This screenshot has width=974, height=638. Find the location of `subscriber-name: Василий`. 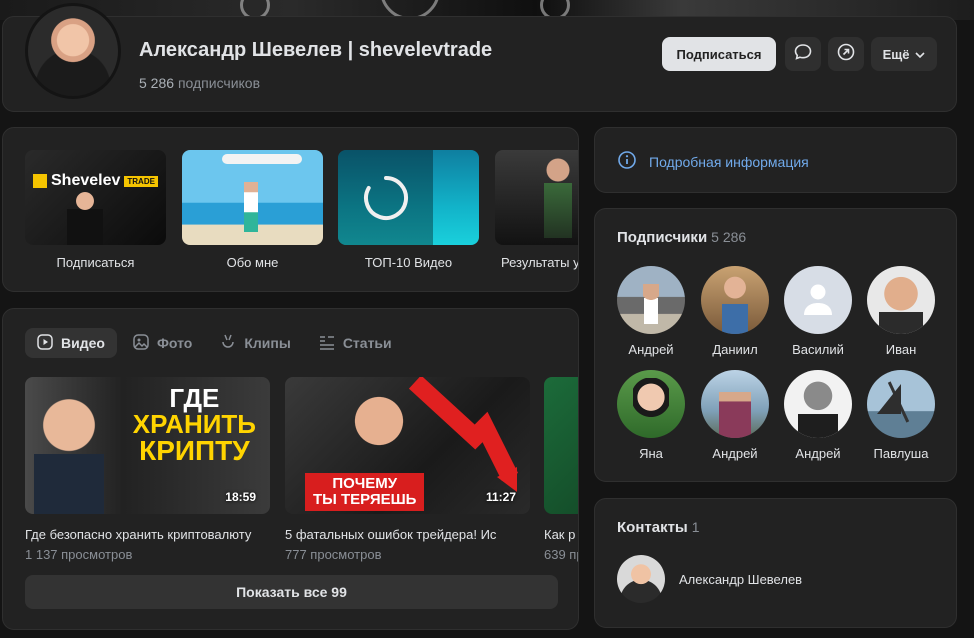

subscriber-name: Василий is located at coordinates (818, 349).